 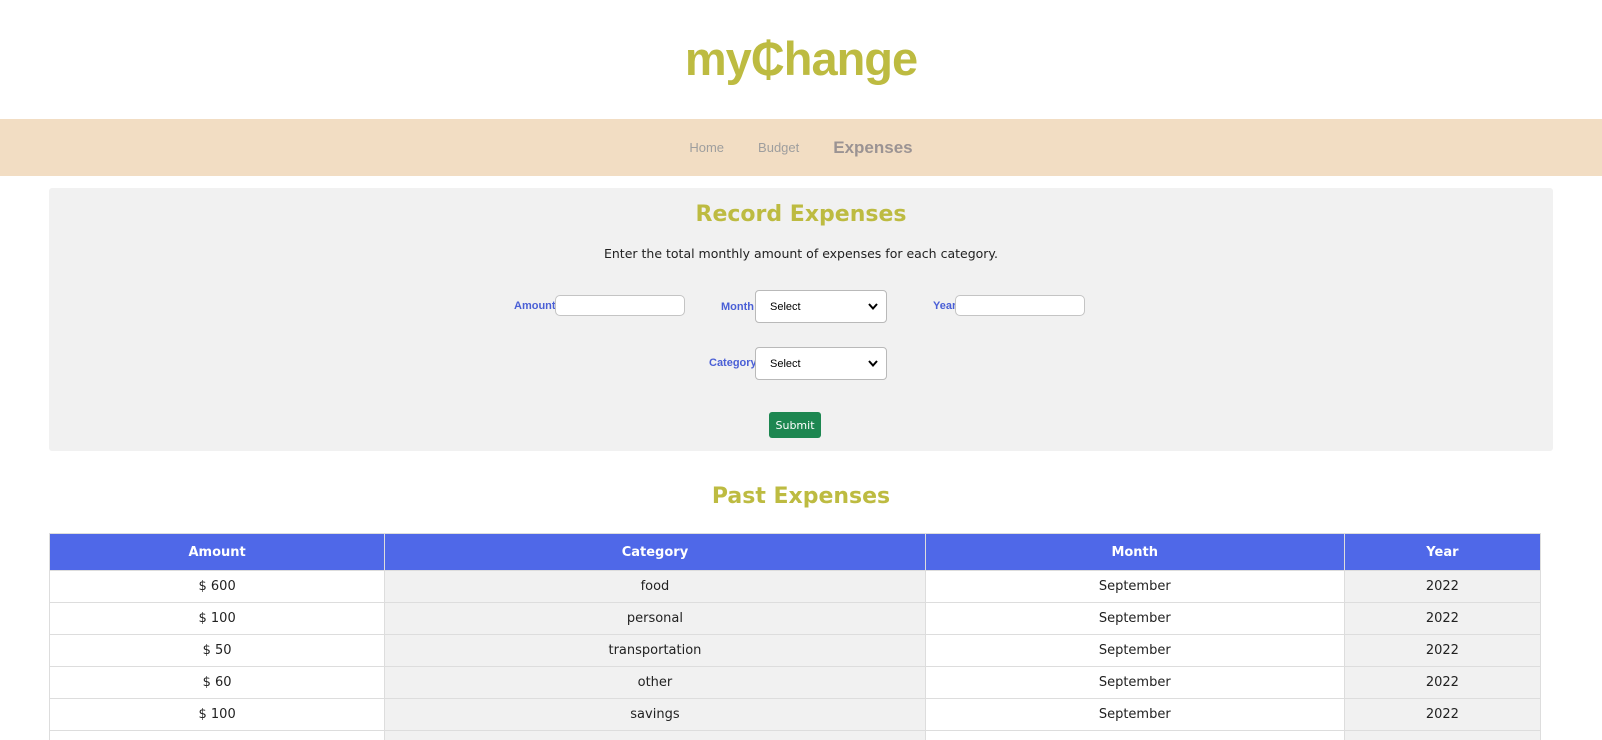 What do you see at coordinates (655, 586) in the screenshot?
I see `cell-category: food` at bounding box center [655, 586].